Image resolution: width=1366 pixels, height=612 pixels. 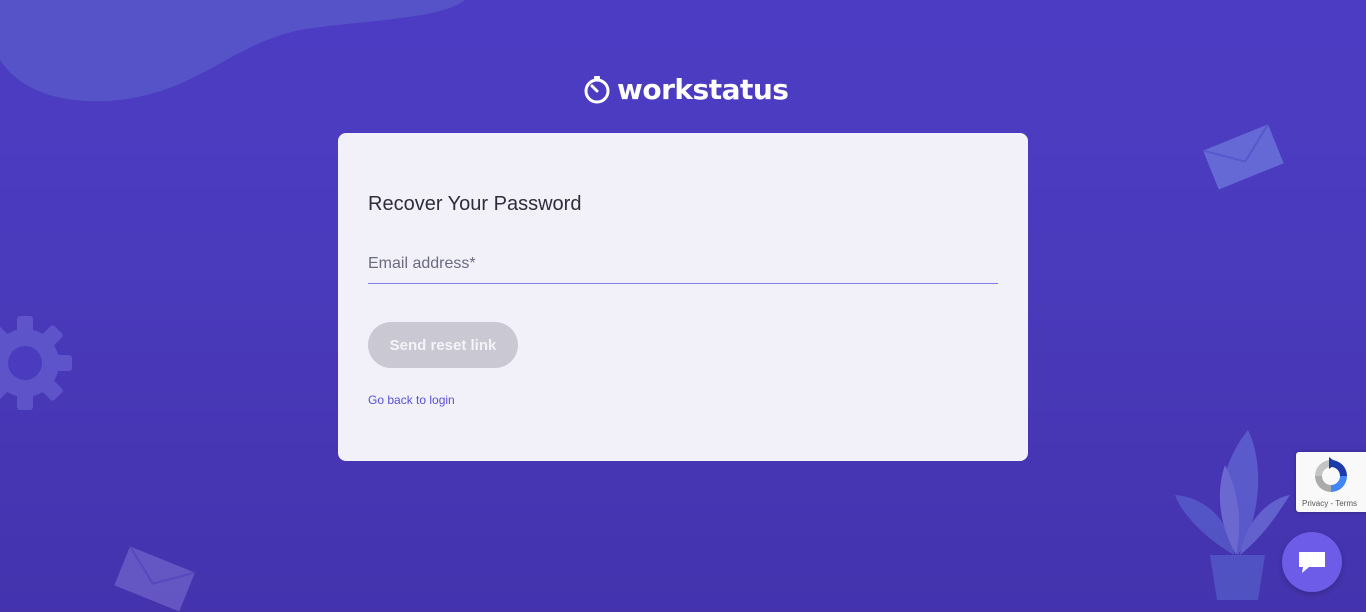 I want to click on recaptcha-links: Privacy - Terms, so click(x=1329, y=503).